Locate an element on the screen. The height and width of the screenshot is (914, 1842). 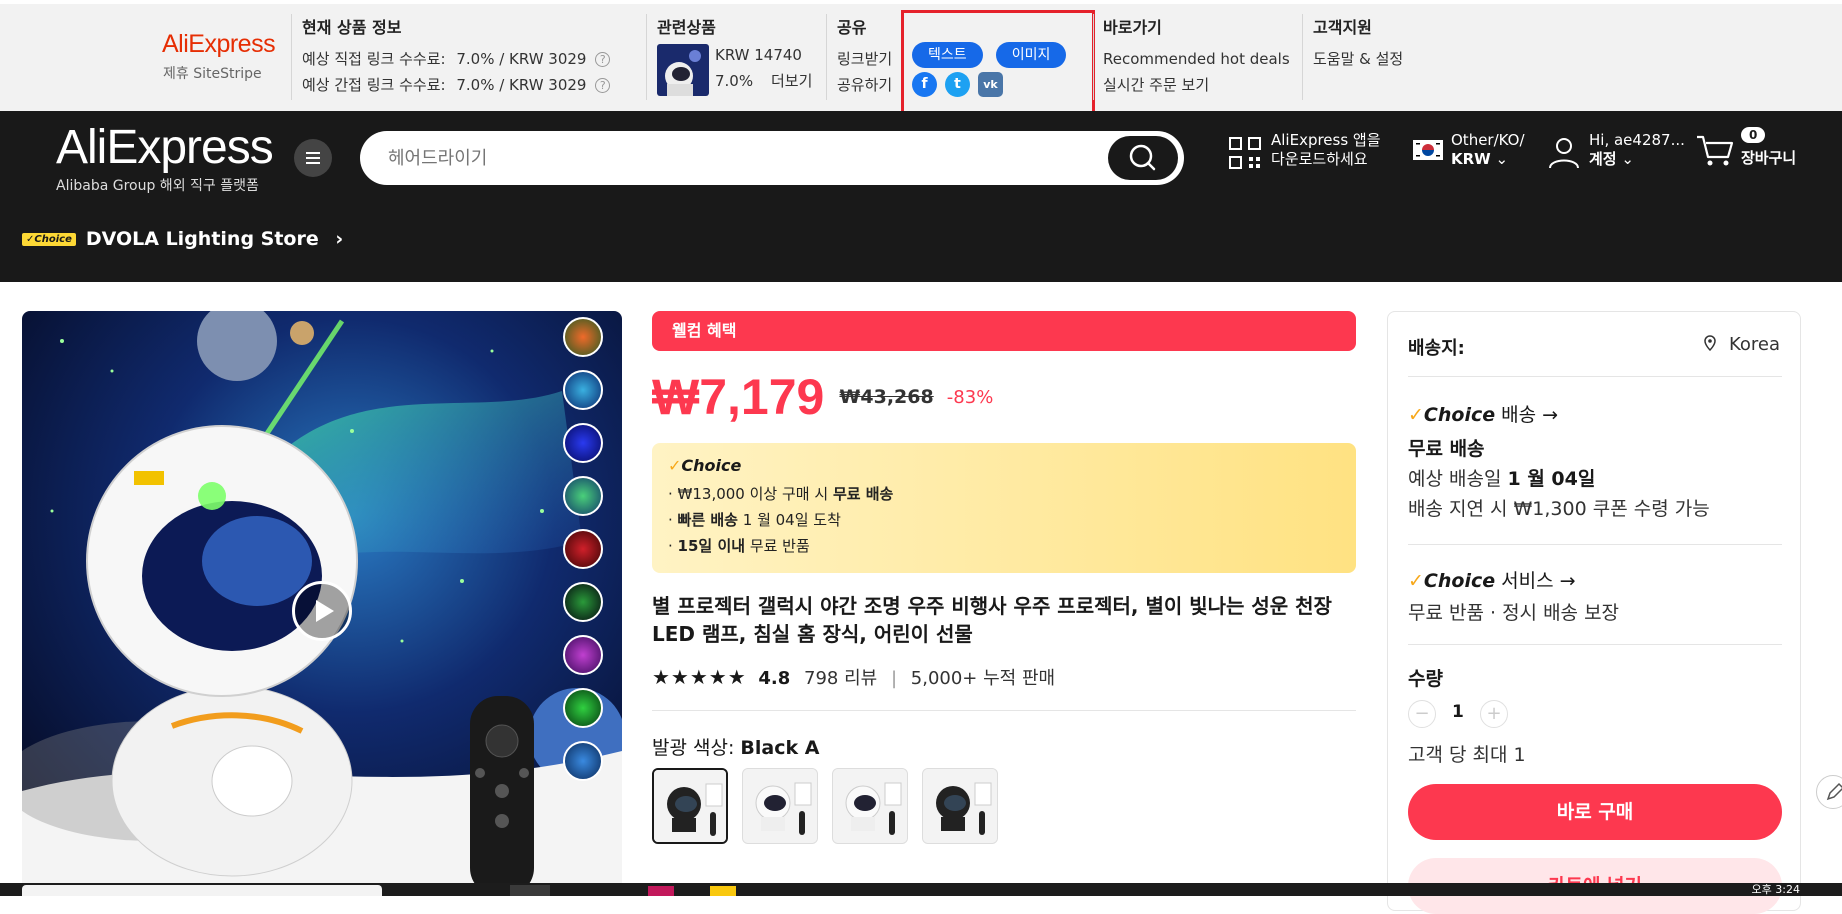
os-taskbar: 오후 3:24 is located at coordinates (921, 889).